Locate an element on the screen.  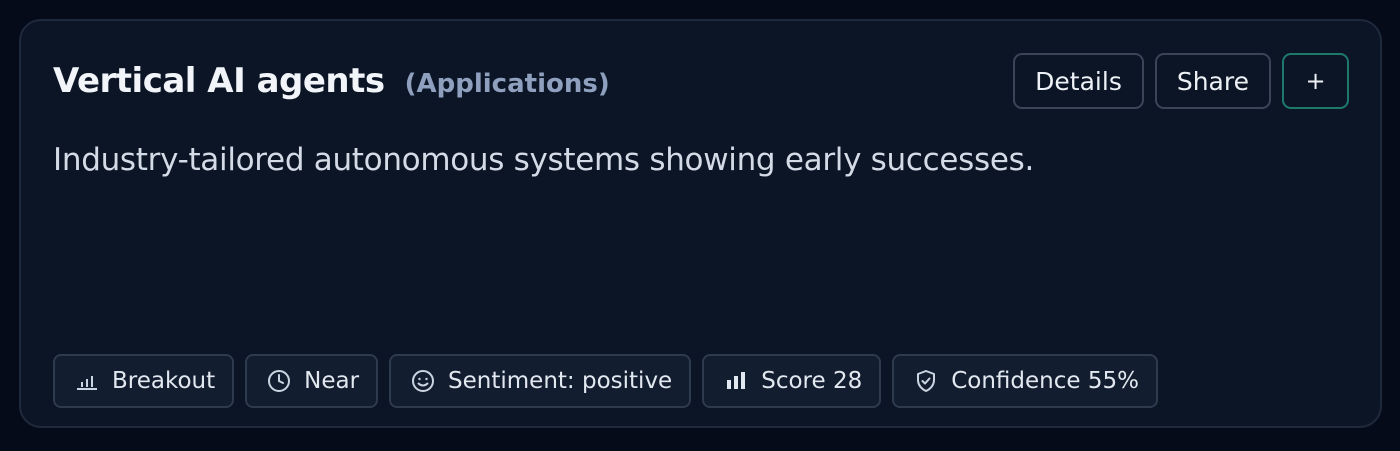
chip-horizon: Near is located at coordinates (312, 381).